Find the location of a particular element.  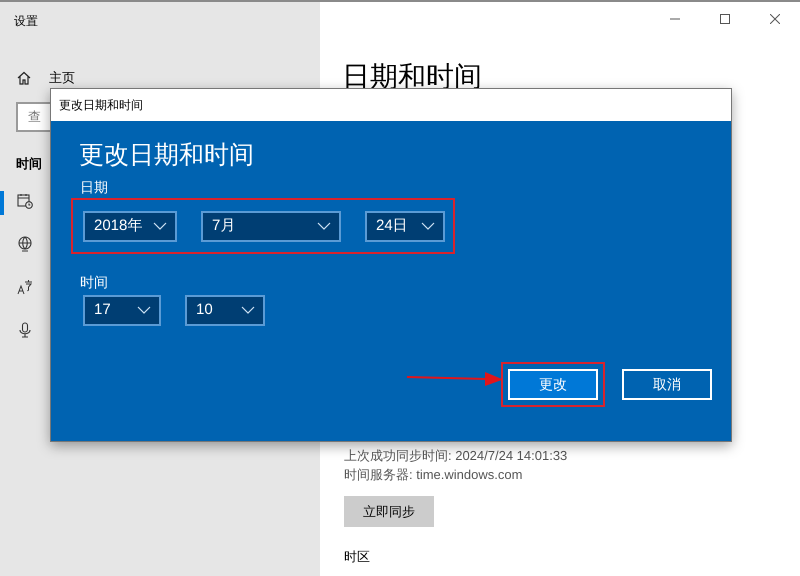

section-heading: 时间 is located at coordinates (29, 163).